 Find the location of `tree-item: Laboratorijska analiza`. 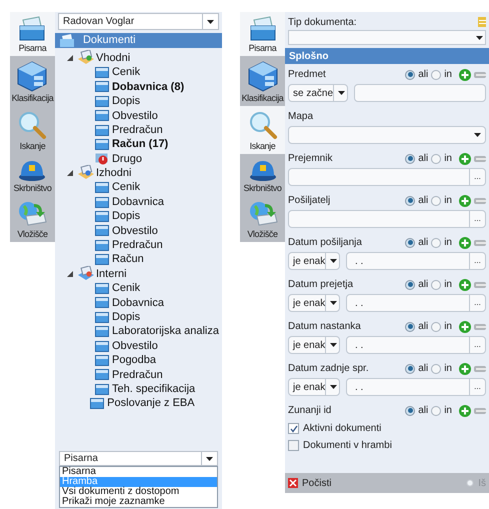

tree-item: Laboratorijska analiza is located at coordinates (165, 331).